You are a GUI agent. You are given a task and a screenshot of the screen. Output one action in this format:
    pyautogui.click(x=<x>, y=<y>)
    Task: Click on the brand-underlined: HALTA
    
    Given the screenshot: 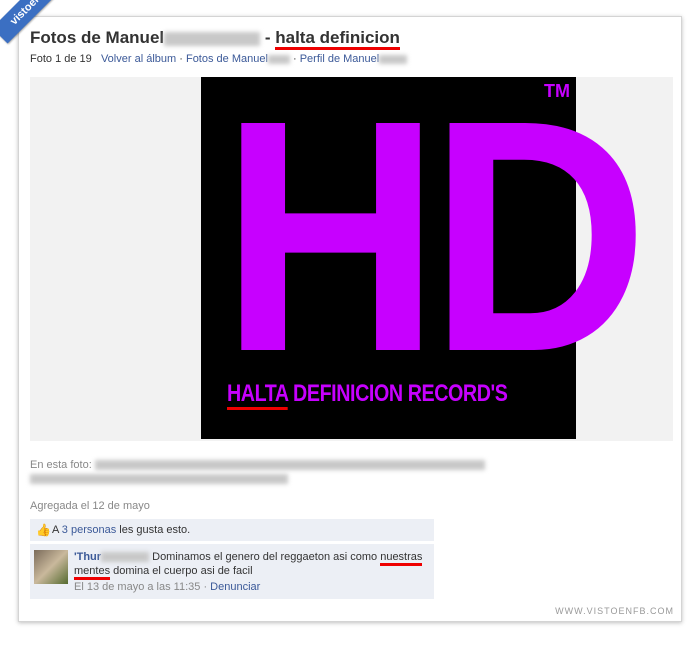 What is the action you would take?
    pyautogui.click(x=257, y=395)
    